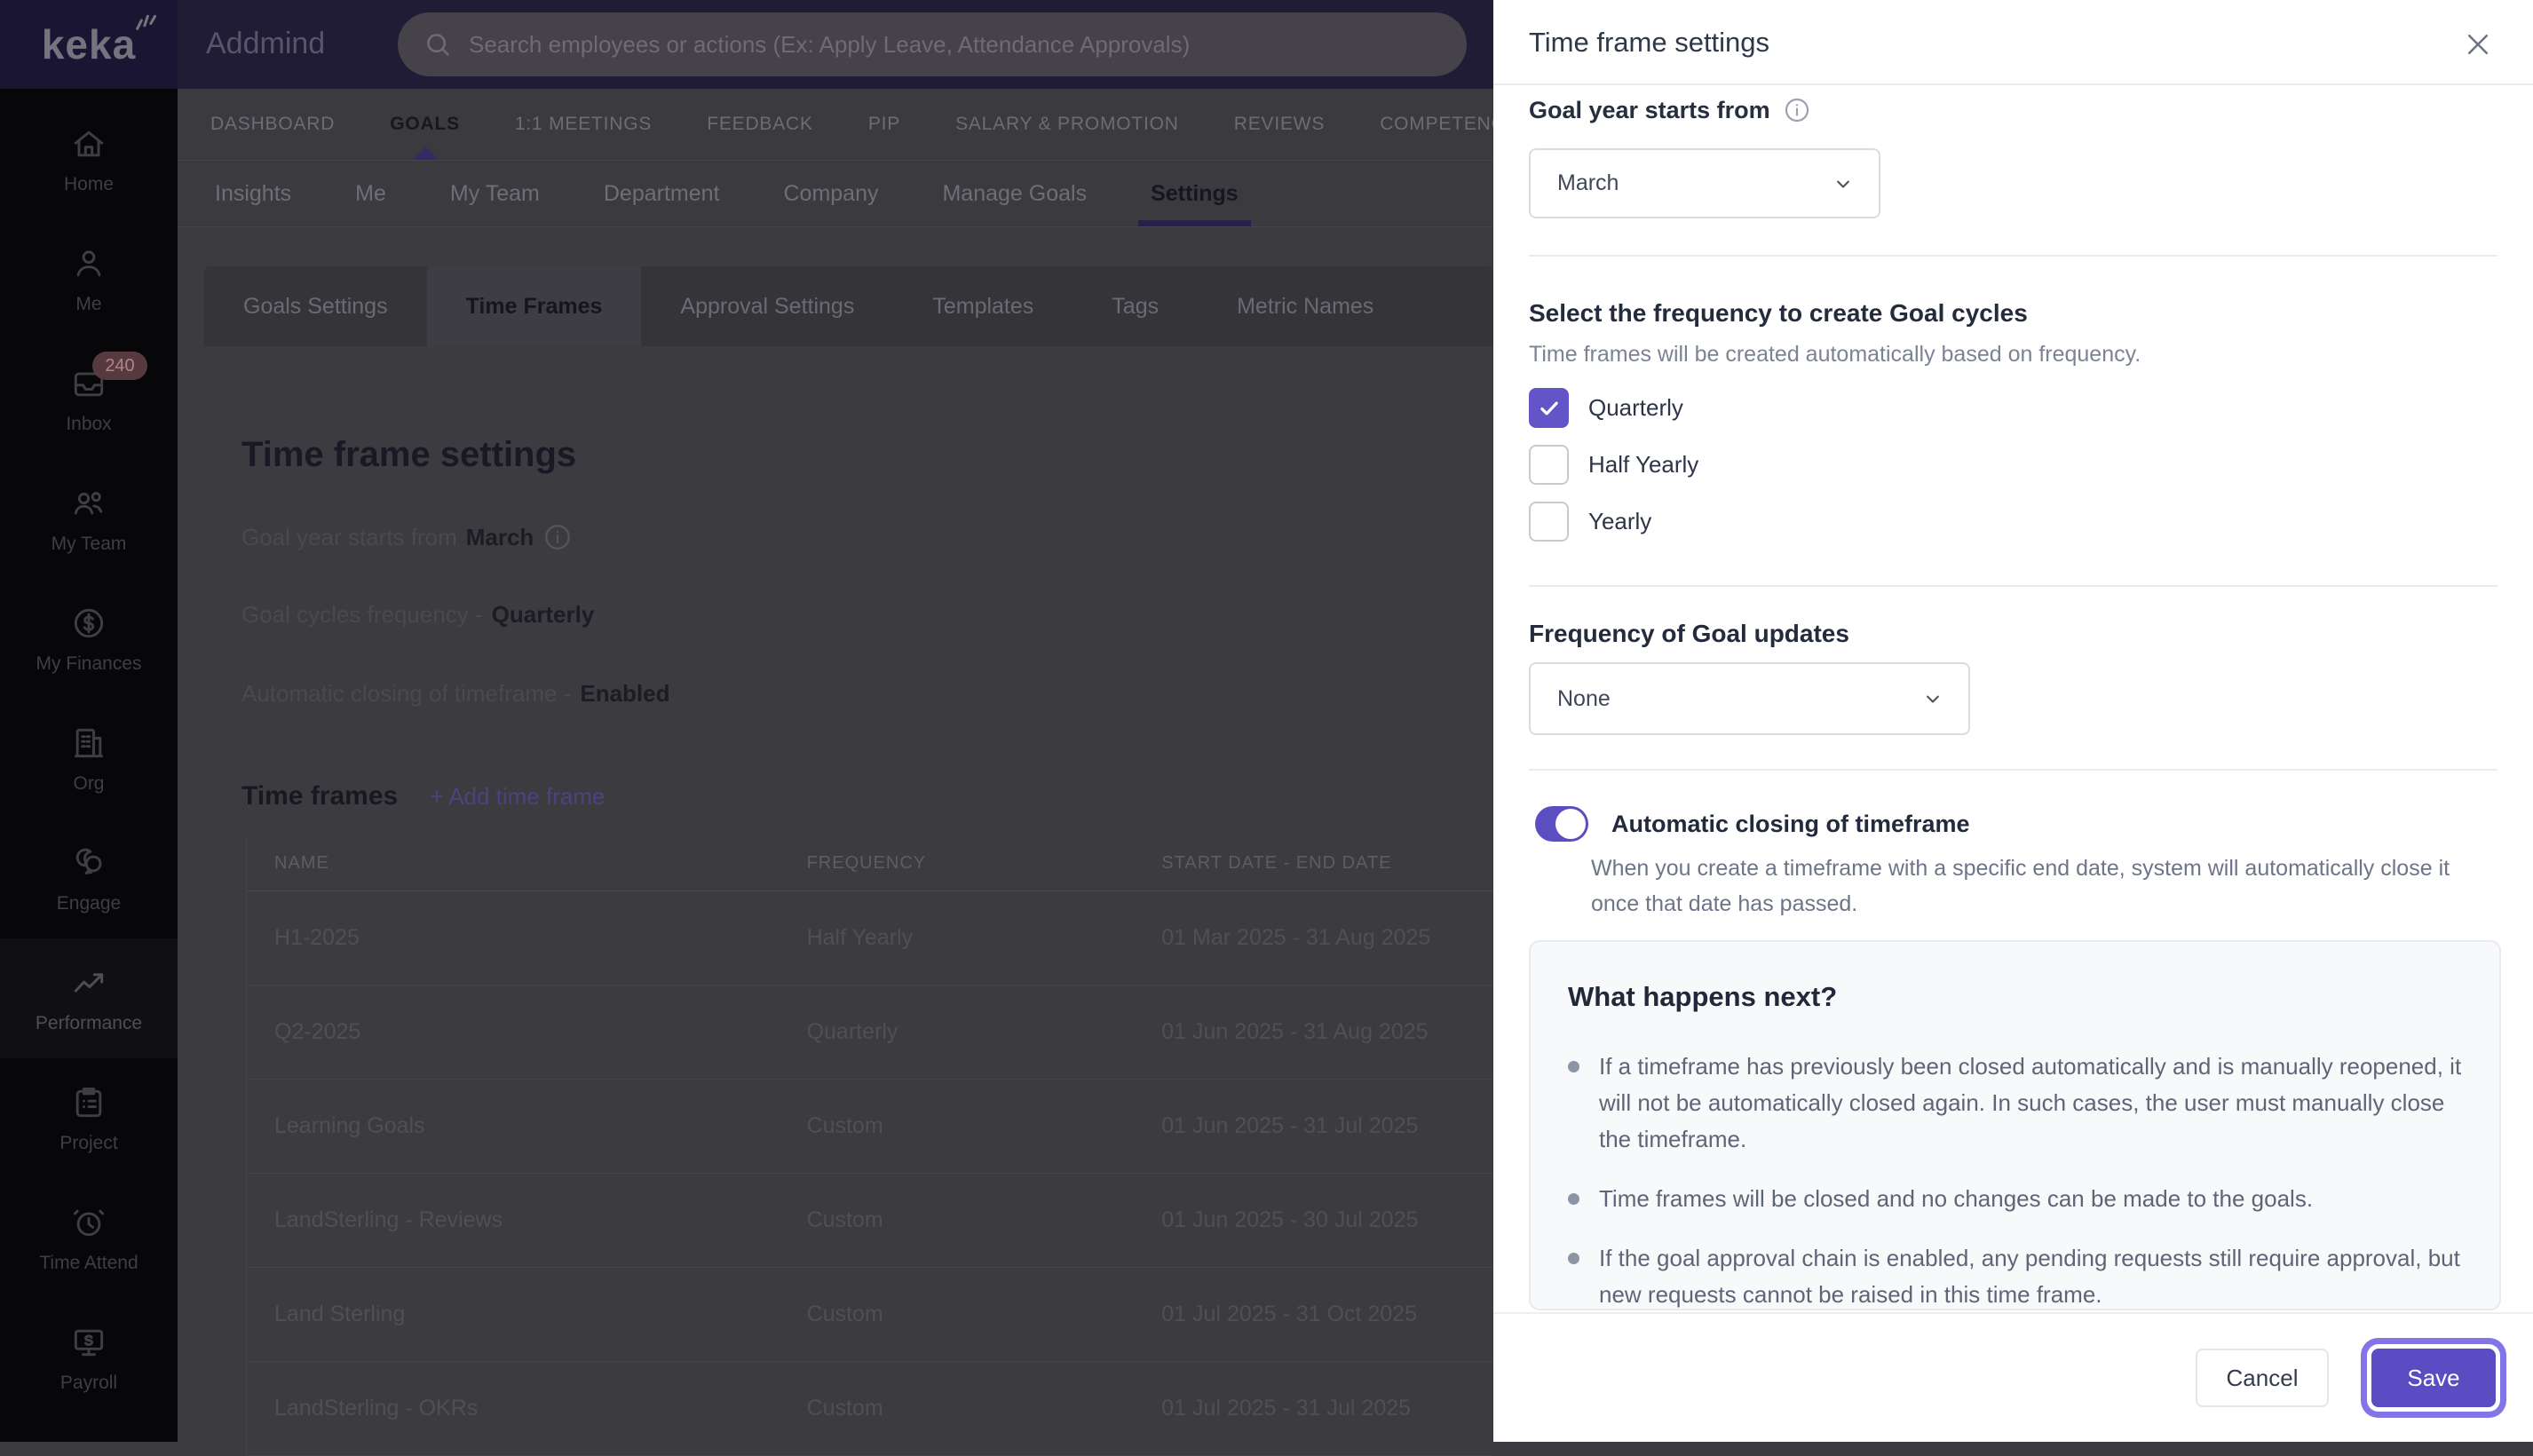 The height and width of the screenshot is (1456, 2533). Describe the element at coordinates (1620, 521) in the screenshot. I see `checkbox-label: Yearly` at that location.